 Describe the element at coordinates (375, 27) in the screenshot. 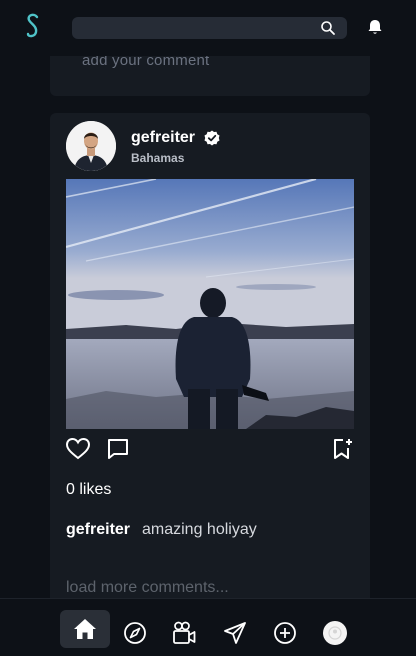

I see `bell-icon` at that location.